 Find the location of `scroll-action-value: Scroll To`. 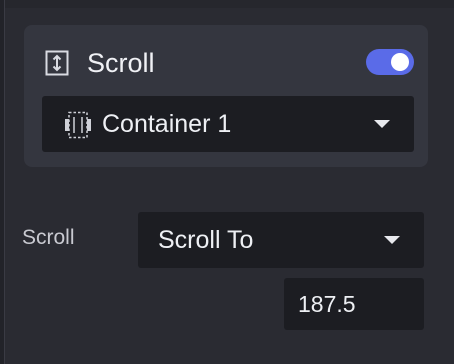

scroll-action-value: Scroll To is located at coordinates (206, 240).